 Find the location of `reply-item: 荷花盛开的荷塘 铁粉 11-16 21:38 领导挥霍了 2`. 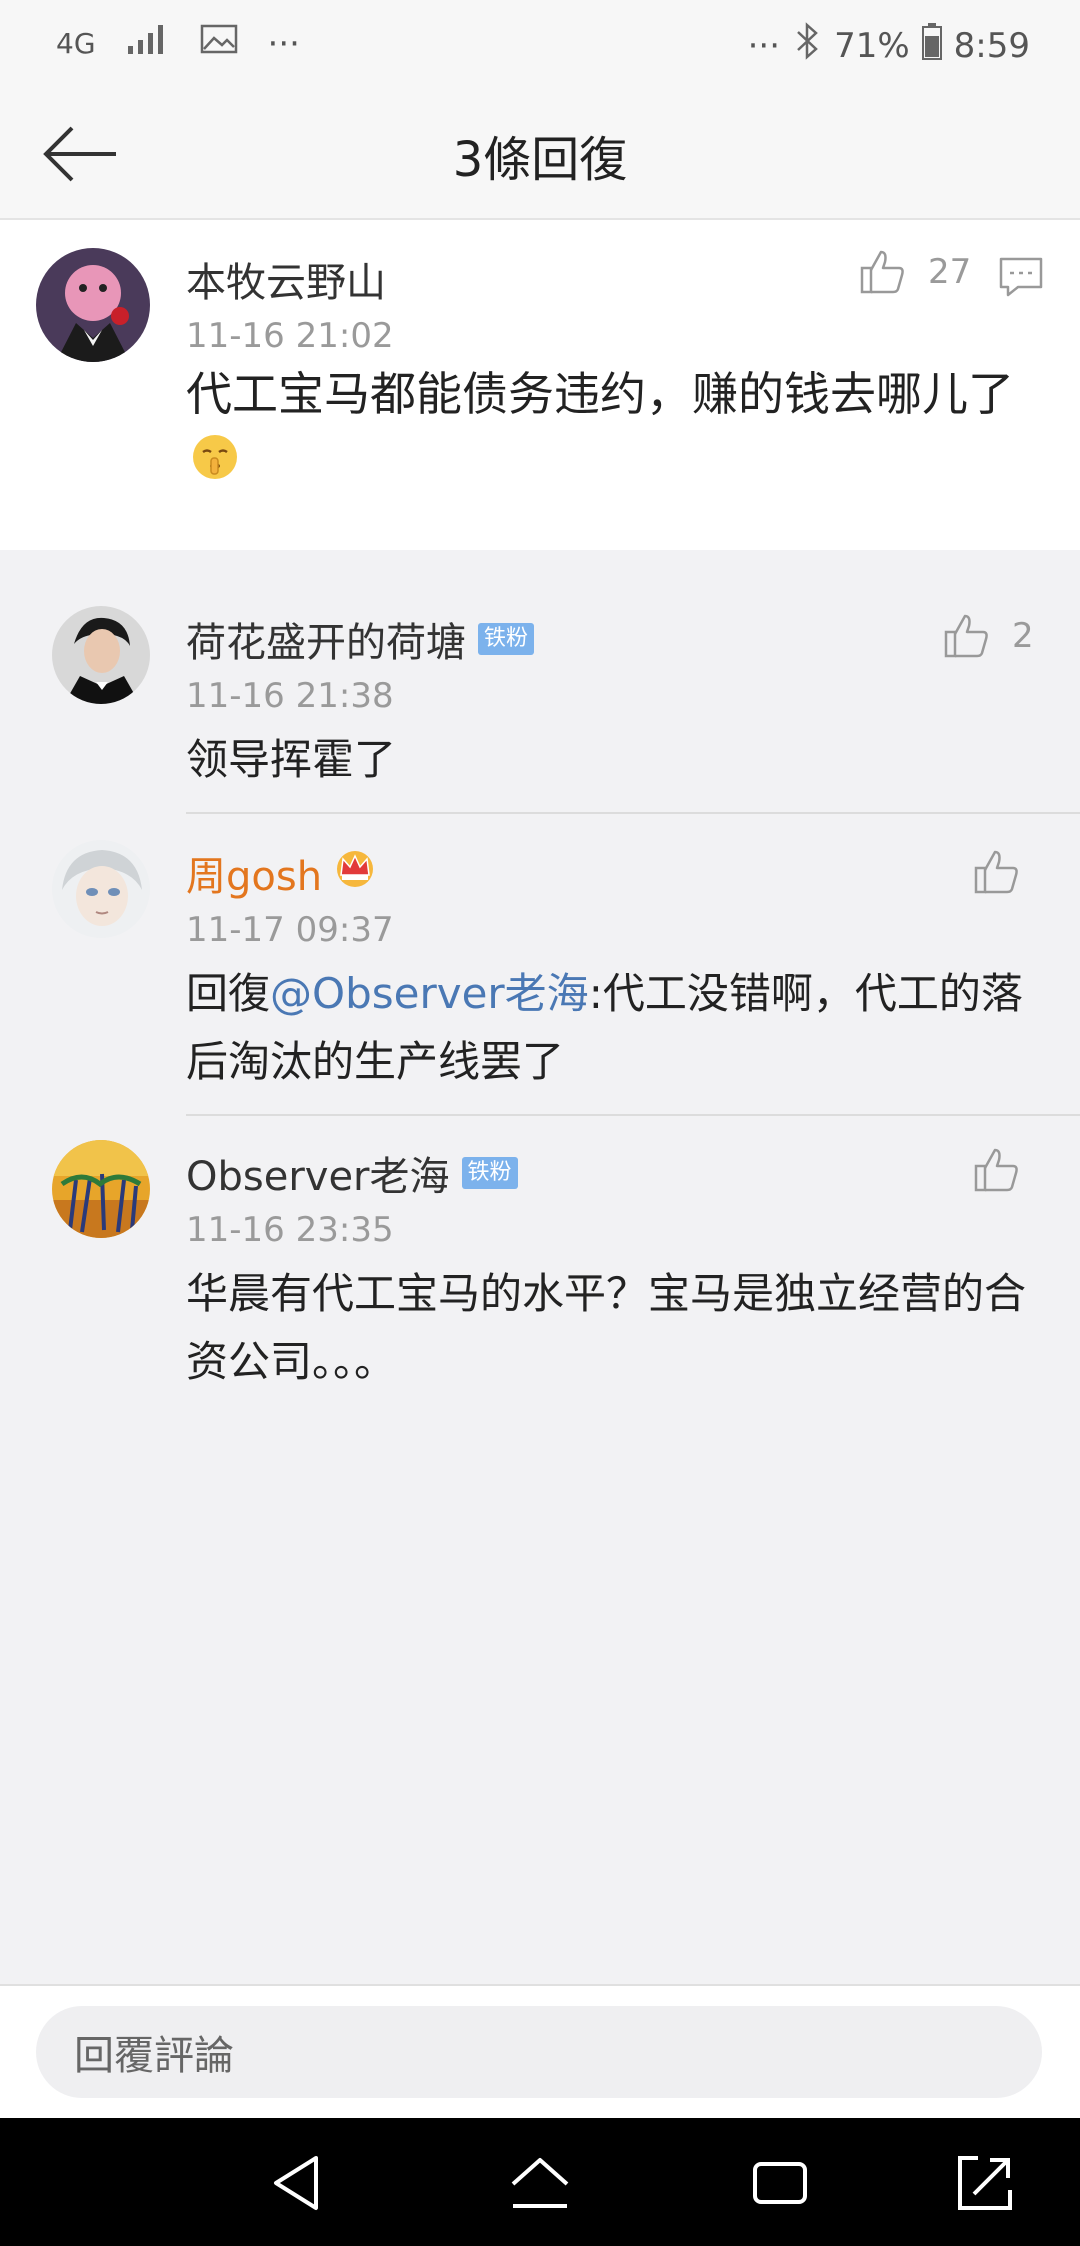

reply-item: 荷花盛开的荷塘 铁粉 11-16 21:38 领导挥霍了 2 is located at coordinates (540, 697).